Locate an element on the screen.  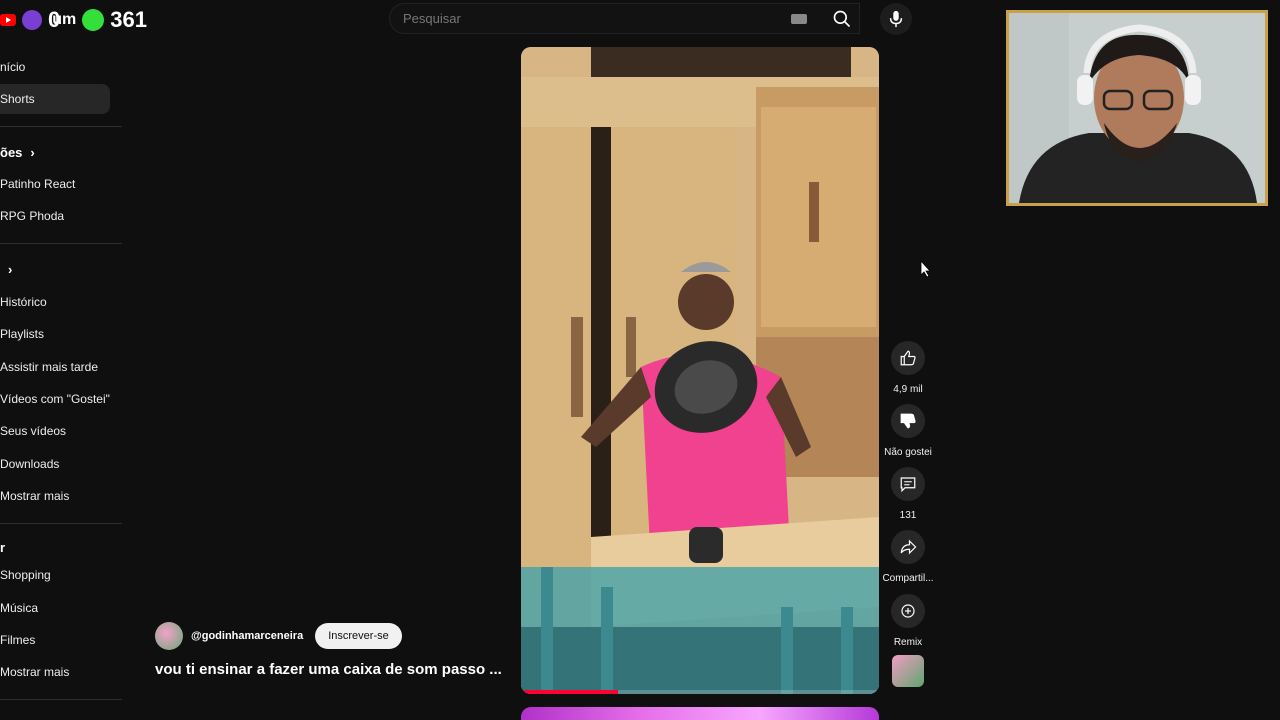
search-box is located at coordinates (624, 18).